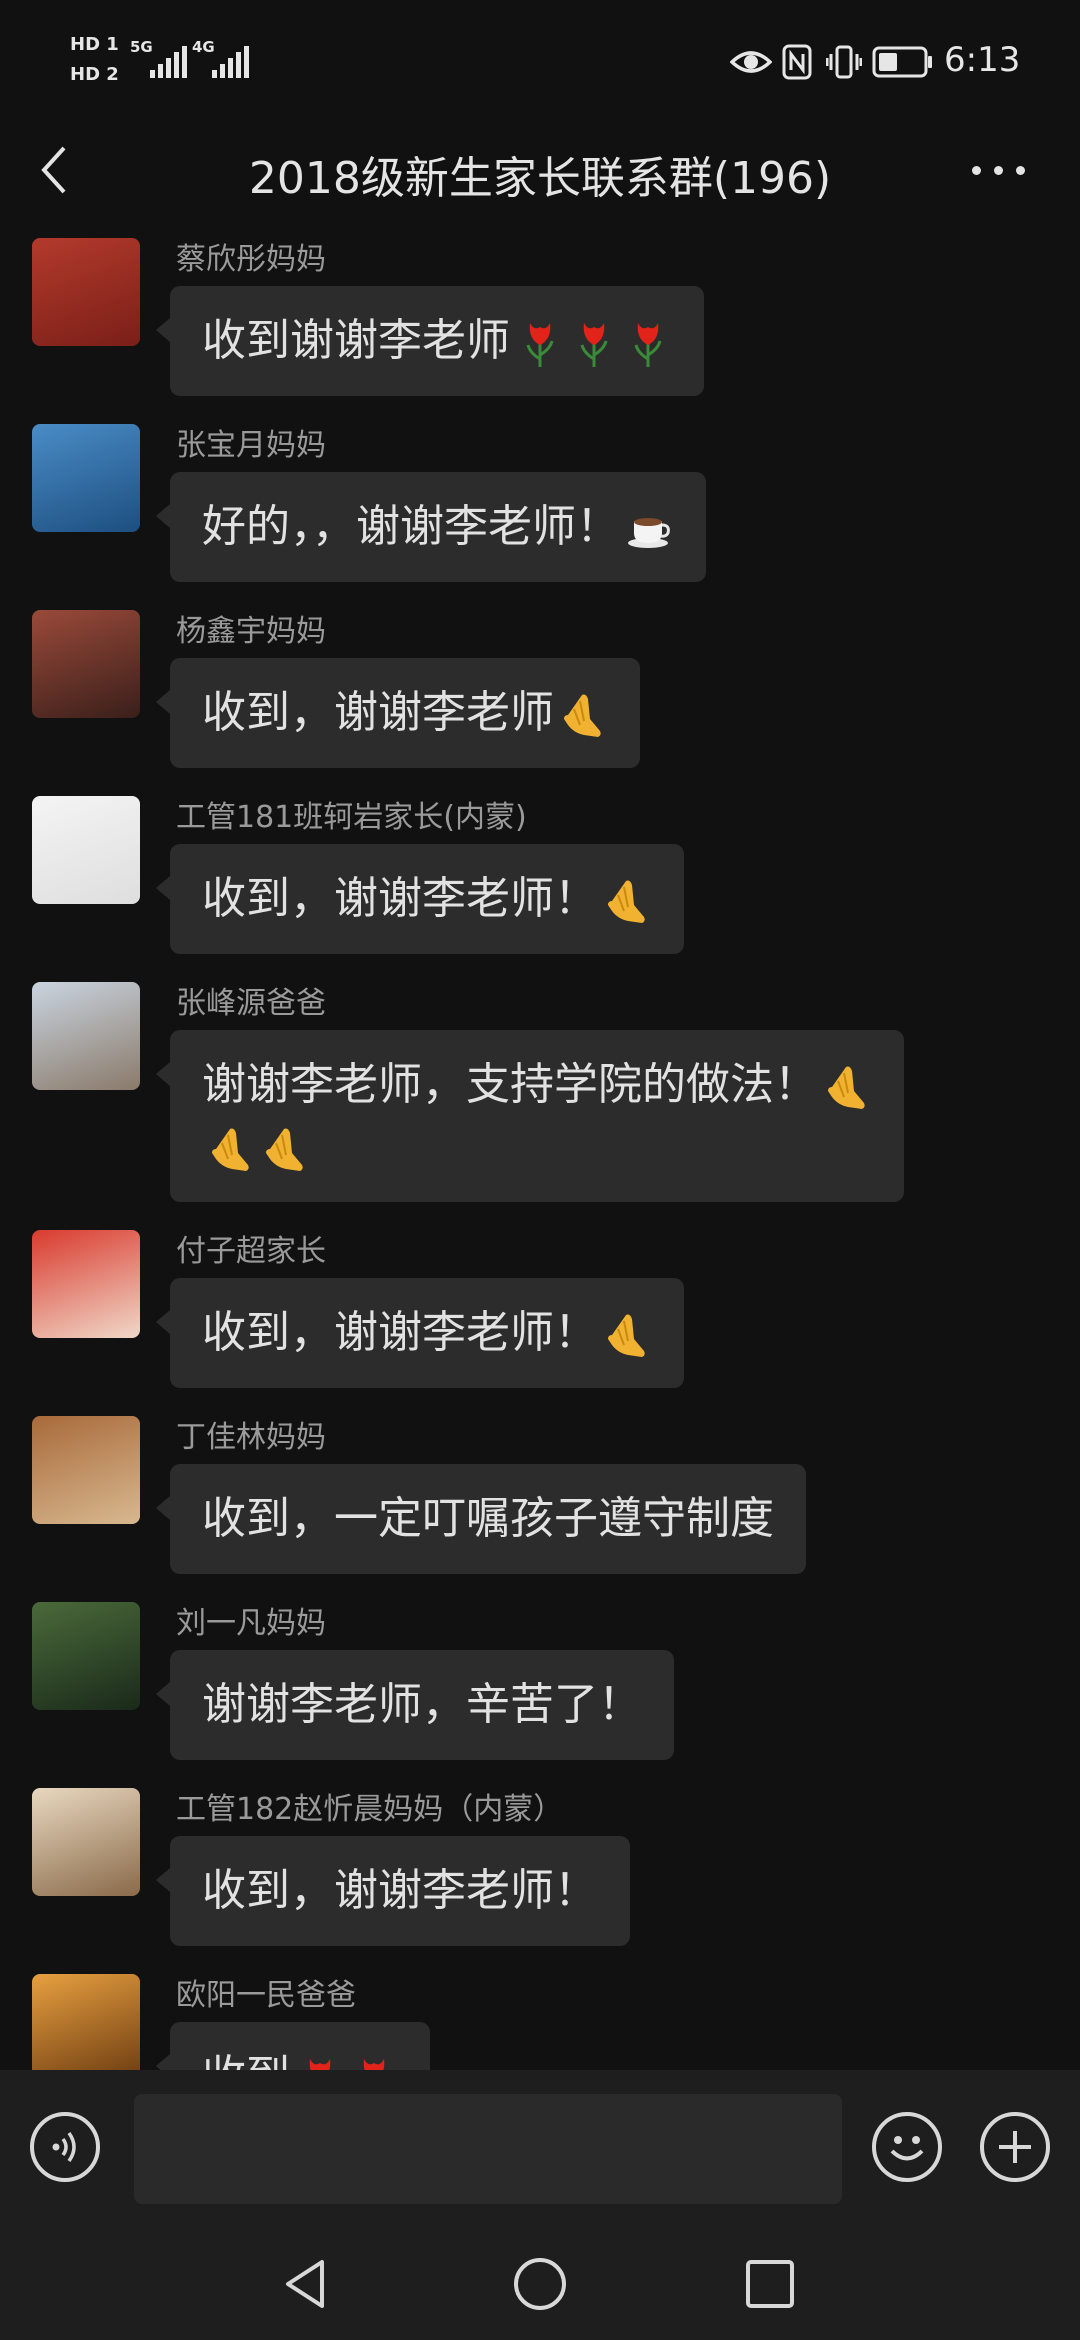  Describe the element at coordinates (370, 1809) in the screenshot. I see `sender-name: 工管182赵忻晨妈妈（内蒙）` at that location.